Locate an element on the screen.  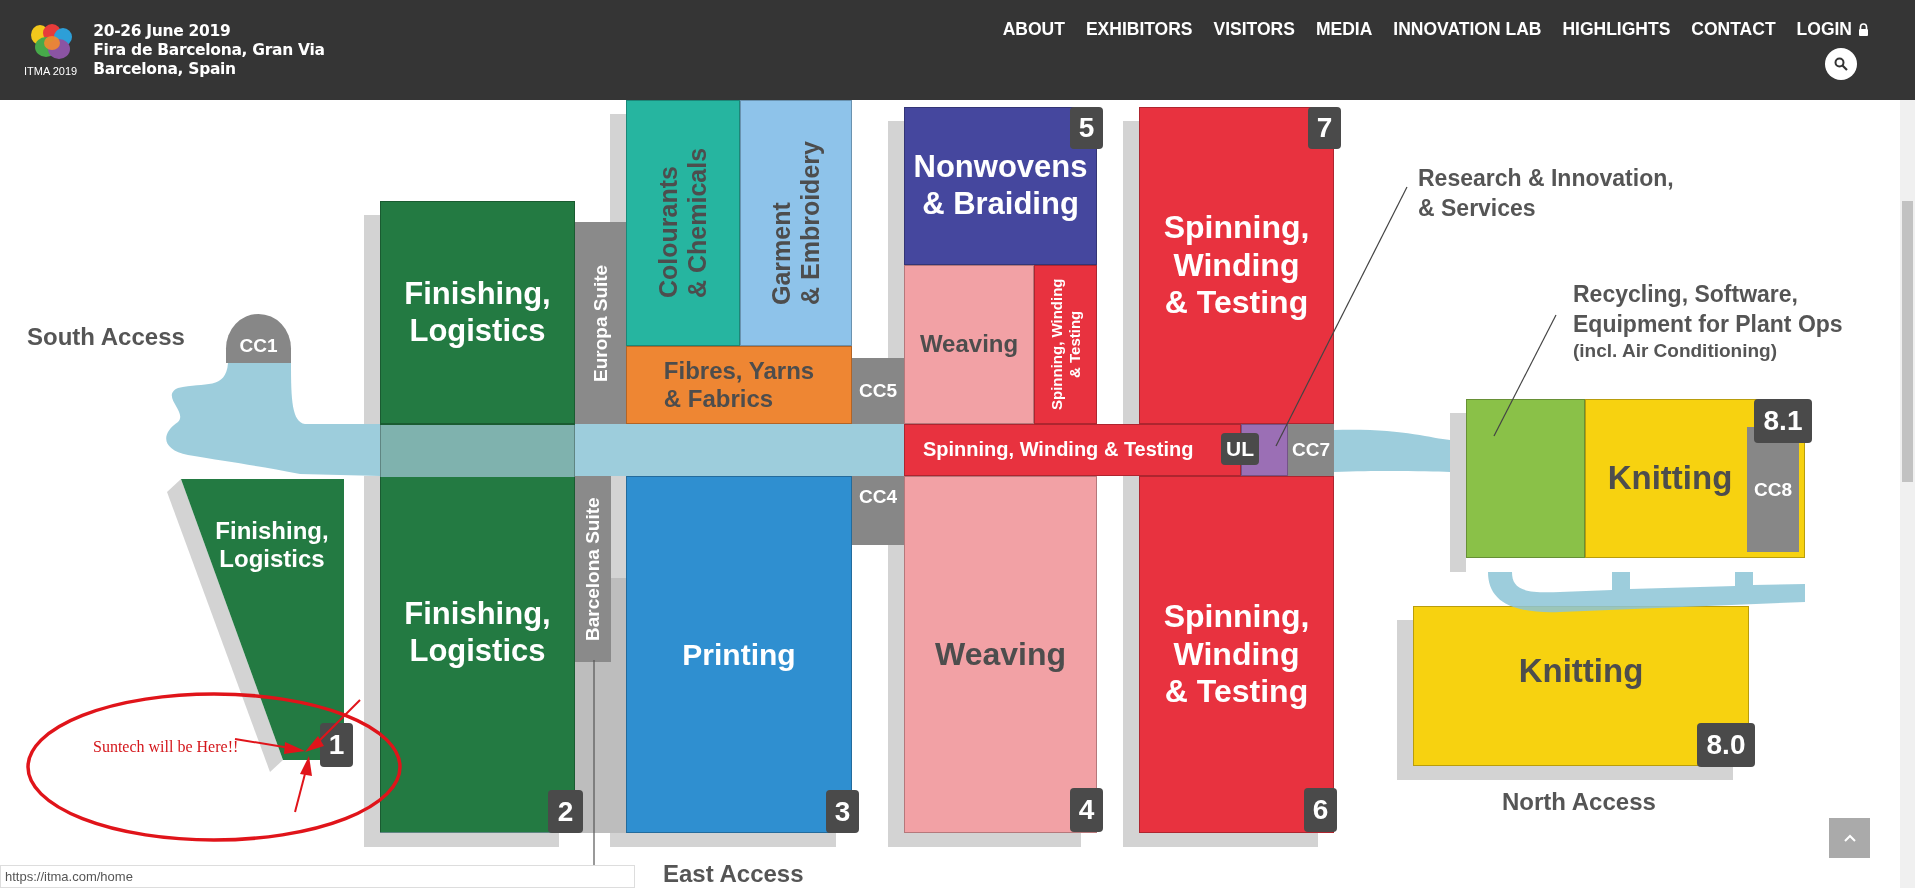
status-bar: https://itma.com/home is located at coordinates (317, 876).